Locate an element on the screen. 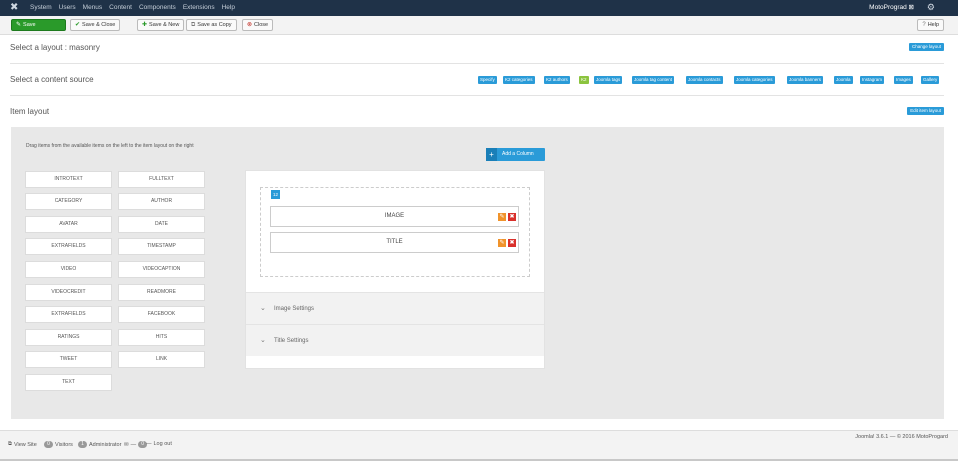  field-facebook: FACEBOOK is located at coordinates (161, 314).